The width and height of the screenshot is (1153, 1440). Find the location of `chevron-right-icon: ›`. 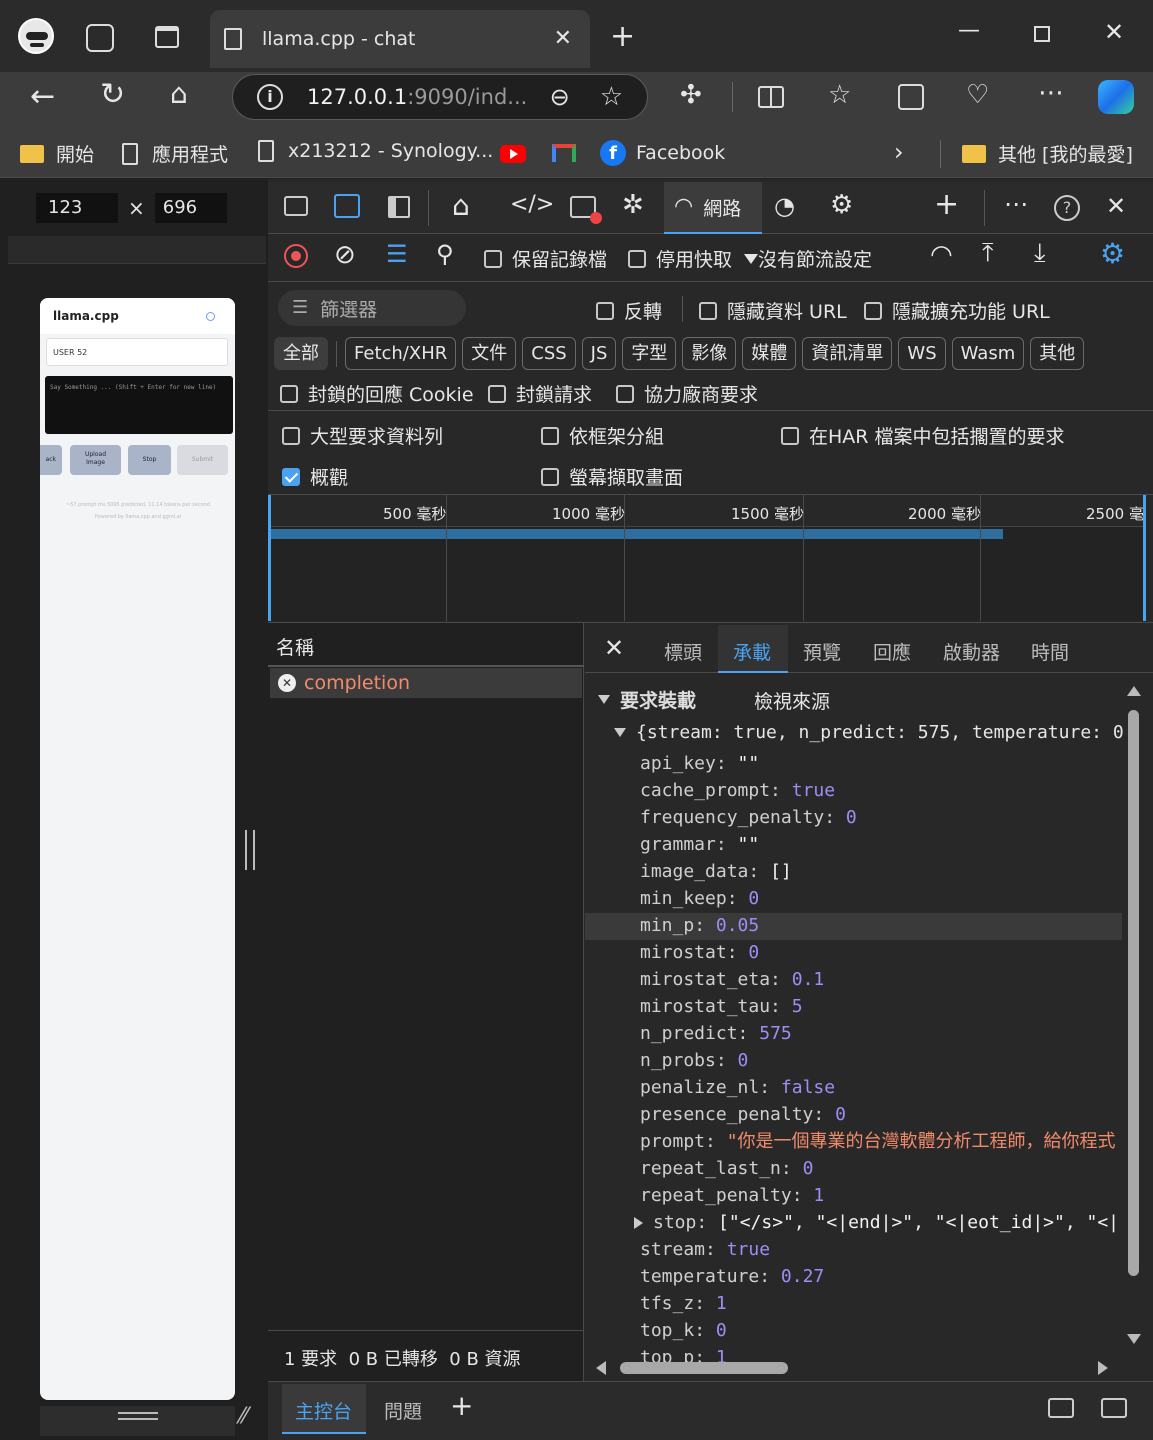

chevron-right-icon: › is located at coordinates (899, 152).